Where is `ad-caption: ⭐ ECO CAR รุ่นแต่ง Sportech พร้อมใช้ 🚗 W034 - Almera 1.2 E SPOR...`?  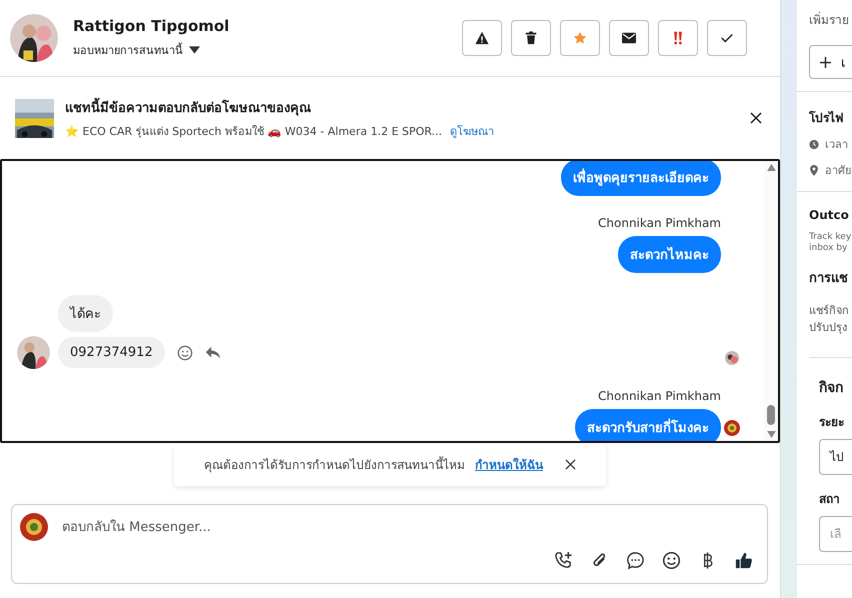 ad-caption: ⭐ ECO CAR รุ่นแต่ง Sportech พร้อมใช้ 🚗 W034 - Almera 1.2 E SPOR... is located at coordinates (253, 132).